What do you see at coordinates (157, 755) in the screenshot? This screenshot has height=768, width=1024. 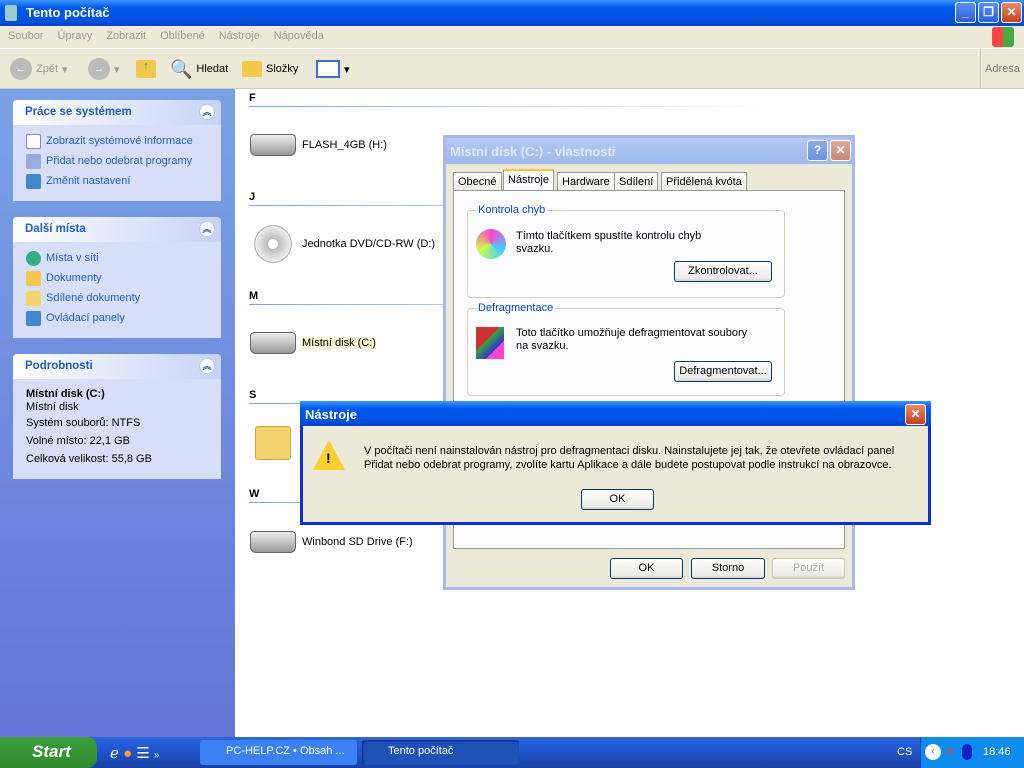 I see `more-icon: »` at bounding box center [157, 755].